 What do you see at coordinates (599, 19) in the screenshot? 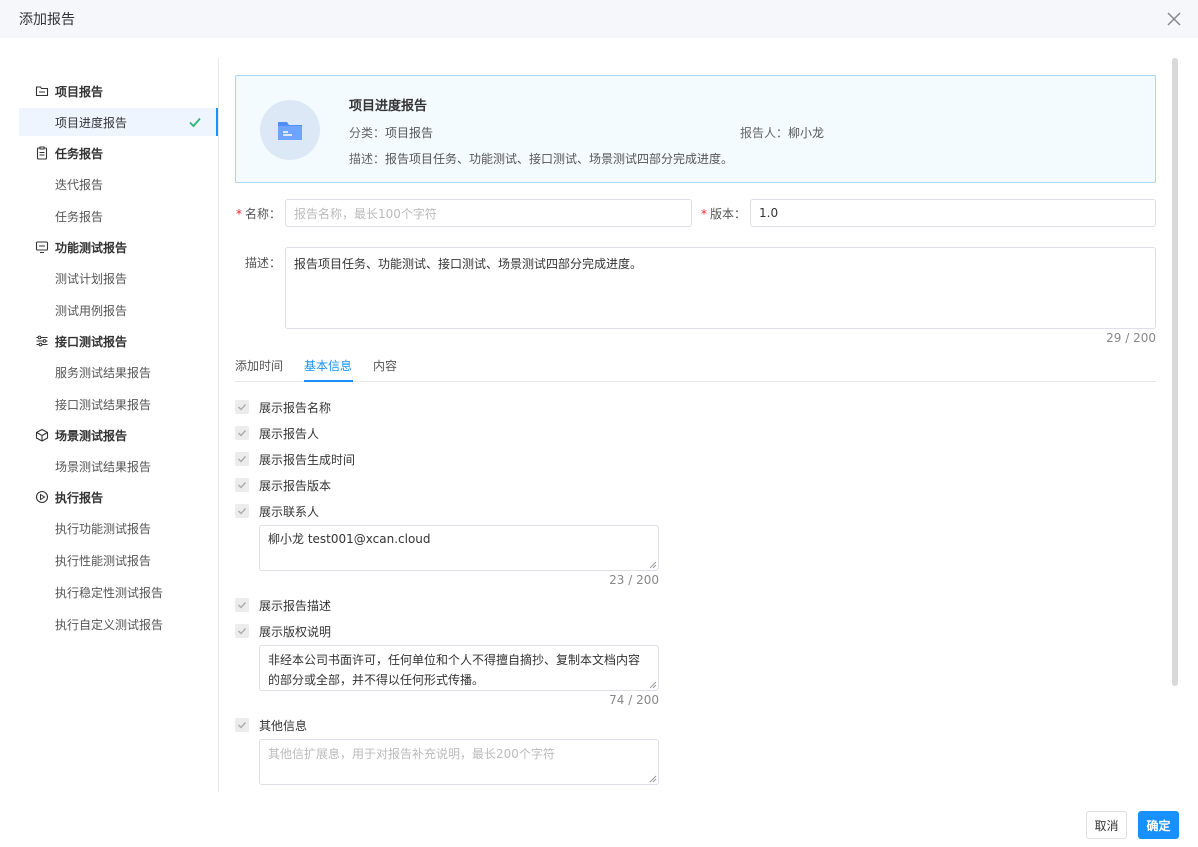
I see `dialog-header: 添加报告` at bounding box center [599, 19].